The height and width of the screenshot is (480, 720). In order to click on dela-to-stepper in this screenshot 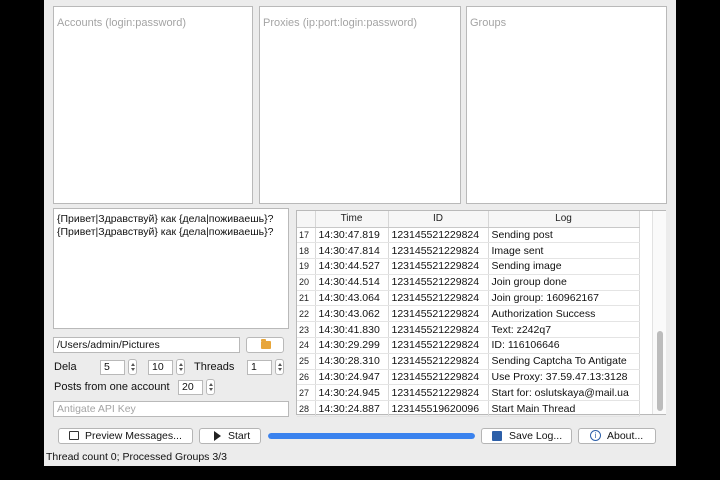, I will do `click(180, 367)`.